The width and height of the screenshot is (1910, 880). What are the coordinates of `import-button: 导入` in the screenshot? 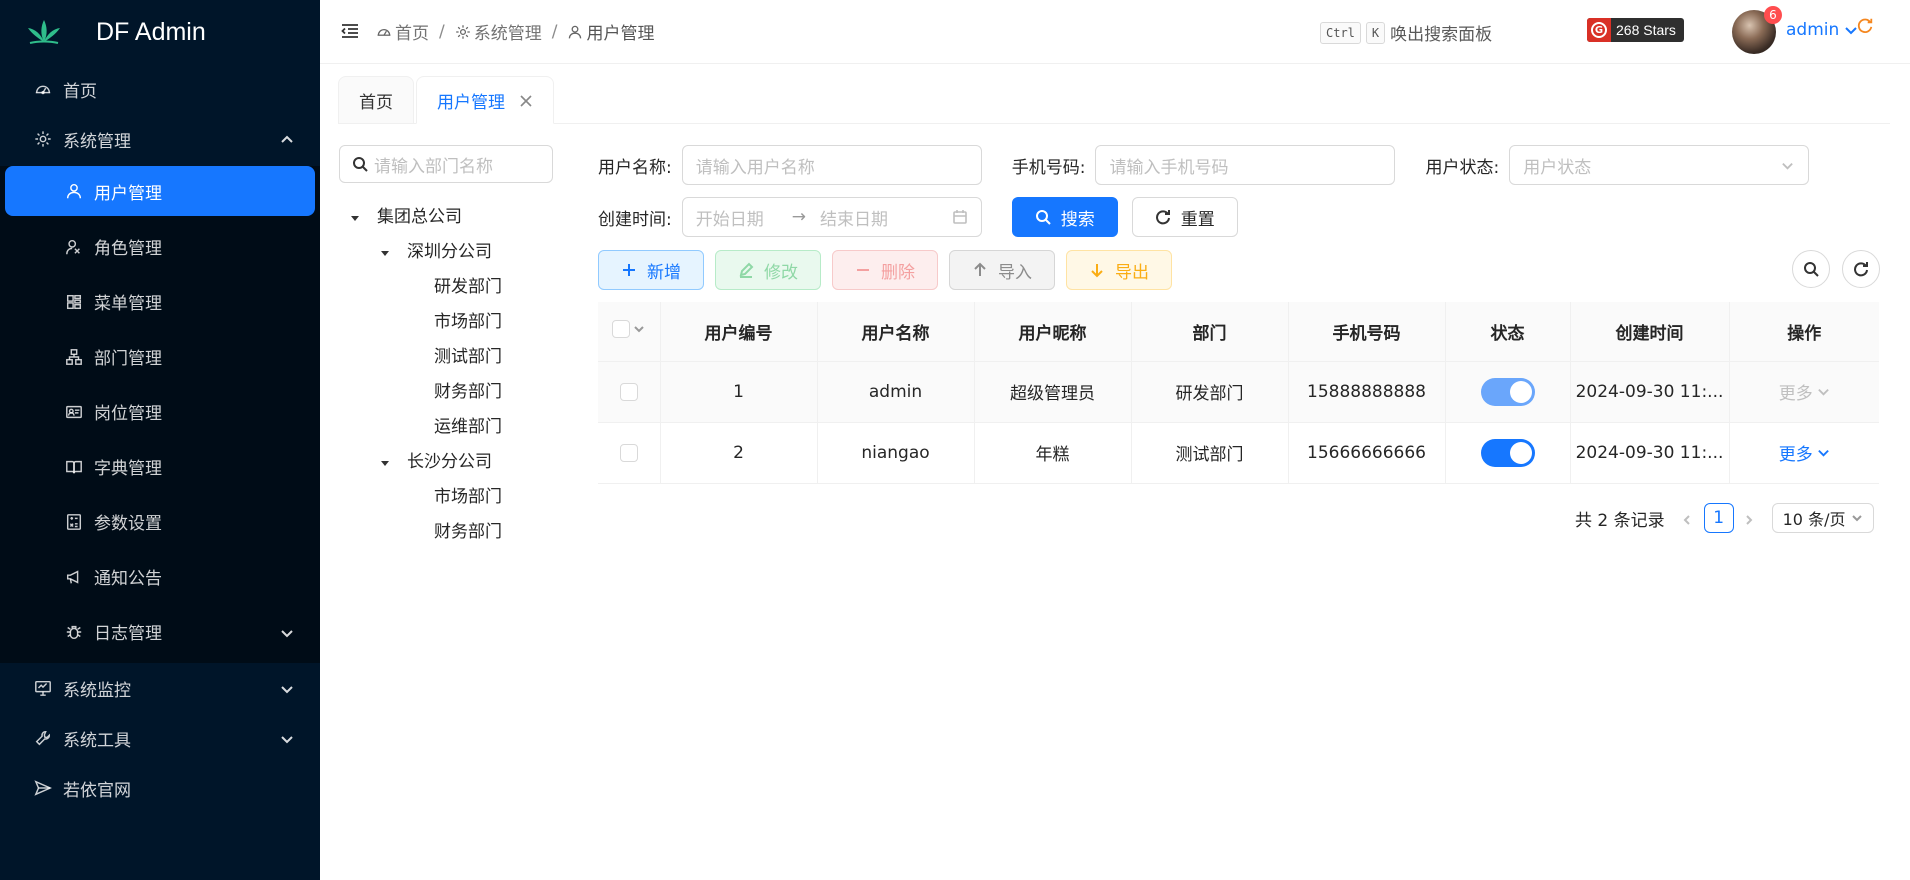 It's located at (1002, 270).